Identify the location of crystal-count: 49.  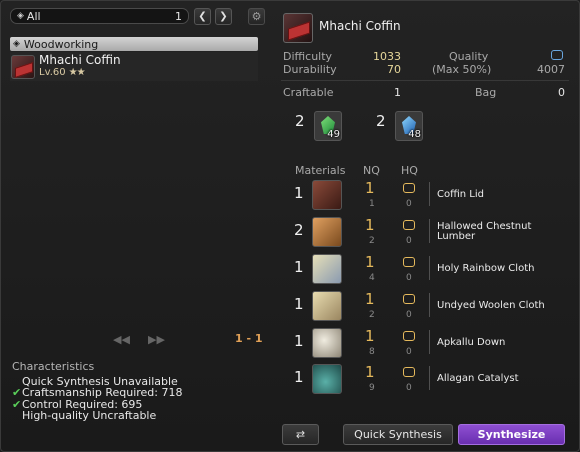
(333, 134).